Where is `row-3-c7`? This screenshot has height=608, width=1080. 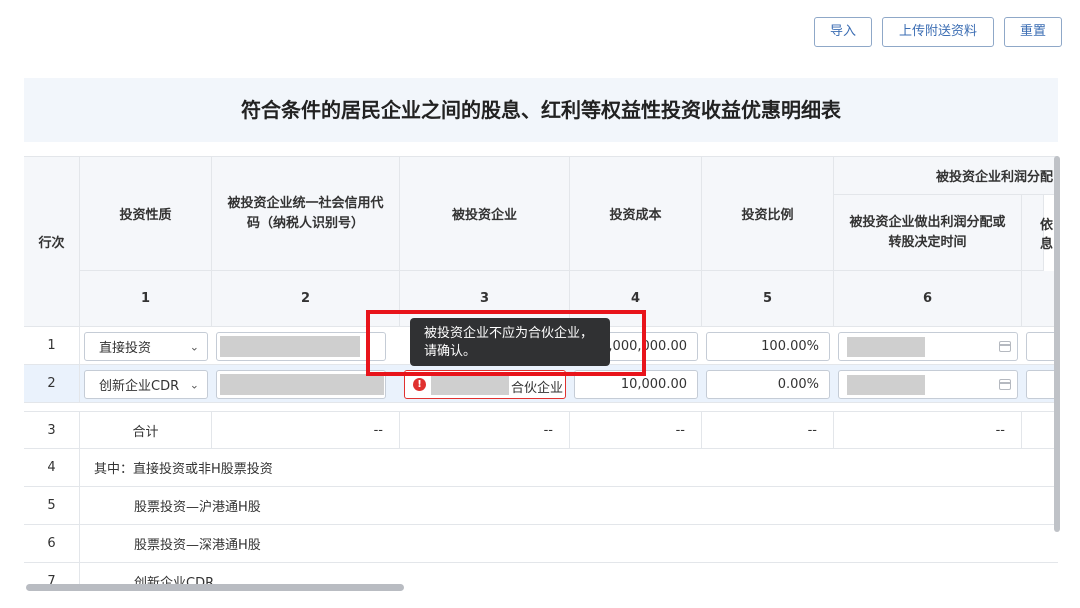 row-3-c7 is located at coordinates (1040, 430).